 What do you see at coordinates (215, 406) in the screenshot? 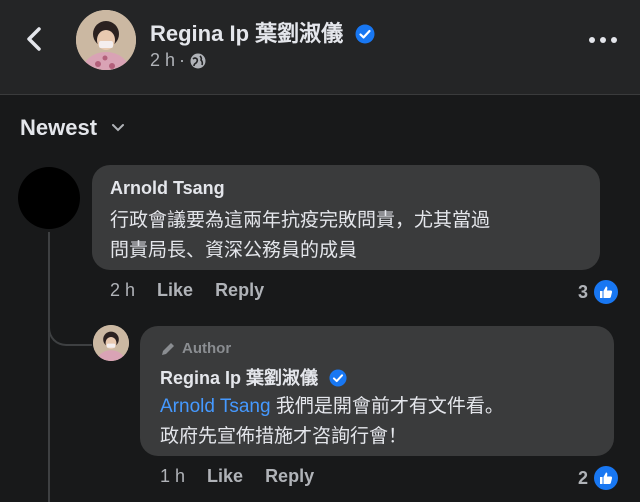
I see `mention-link: Arnold Tsang` at bounding box center [215, 406].